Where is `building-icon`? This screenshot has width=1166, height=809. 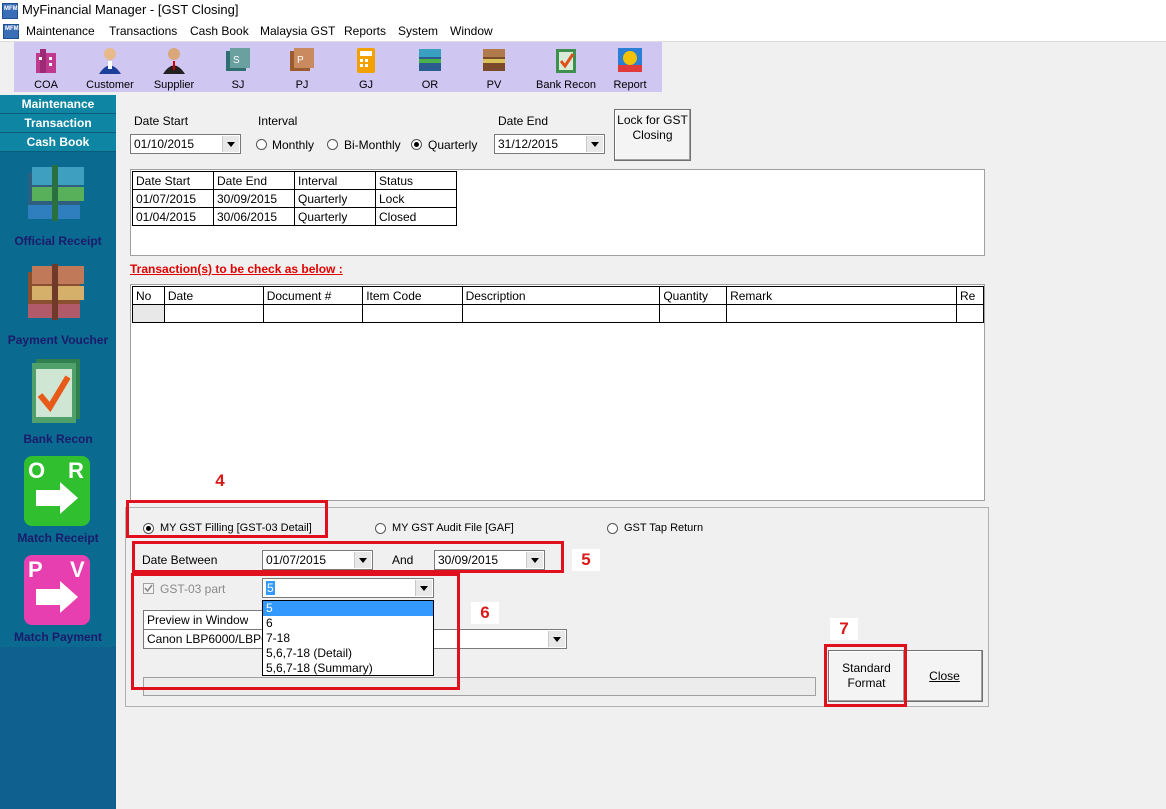
building-icon is located at coordinates (46, 61).